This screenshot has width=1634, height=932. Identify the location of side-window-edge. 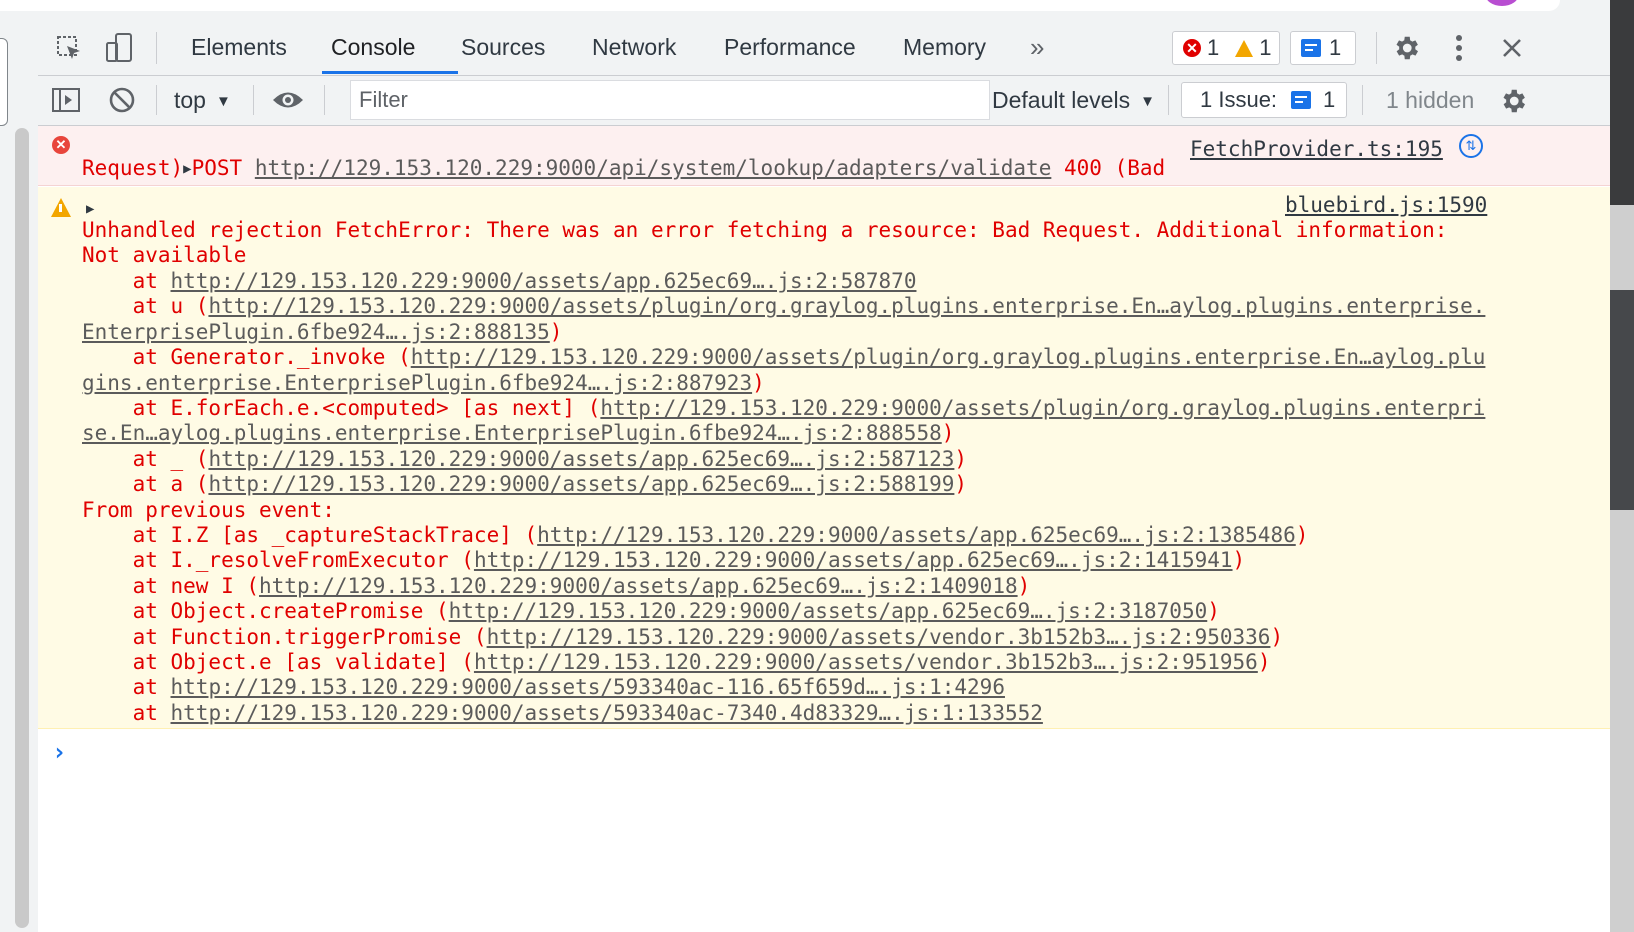
(1622, 466).